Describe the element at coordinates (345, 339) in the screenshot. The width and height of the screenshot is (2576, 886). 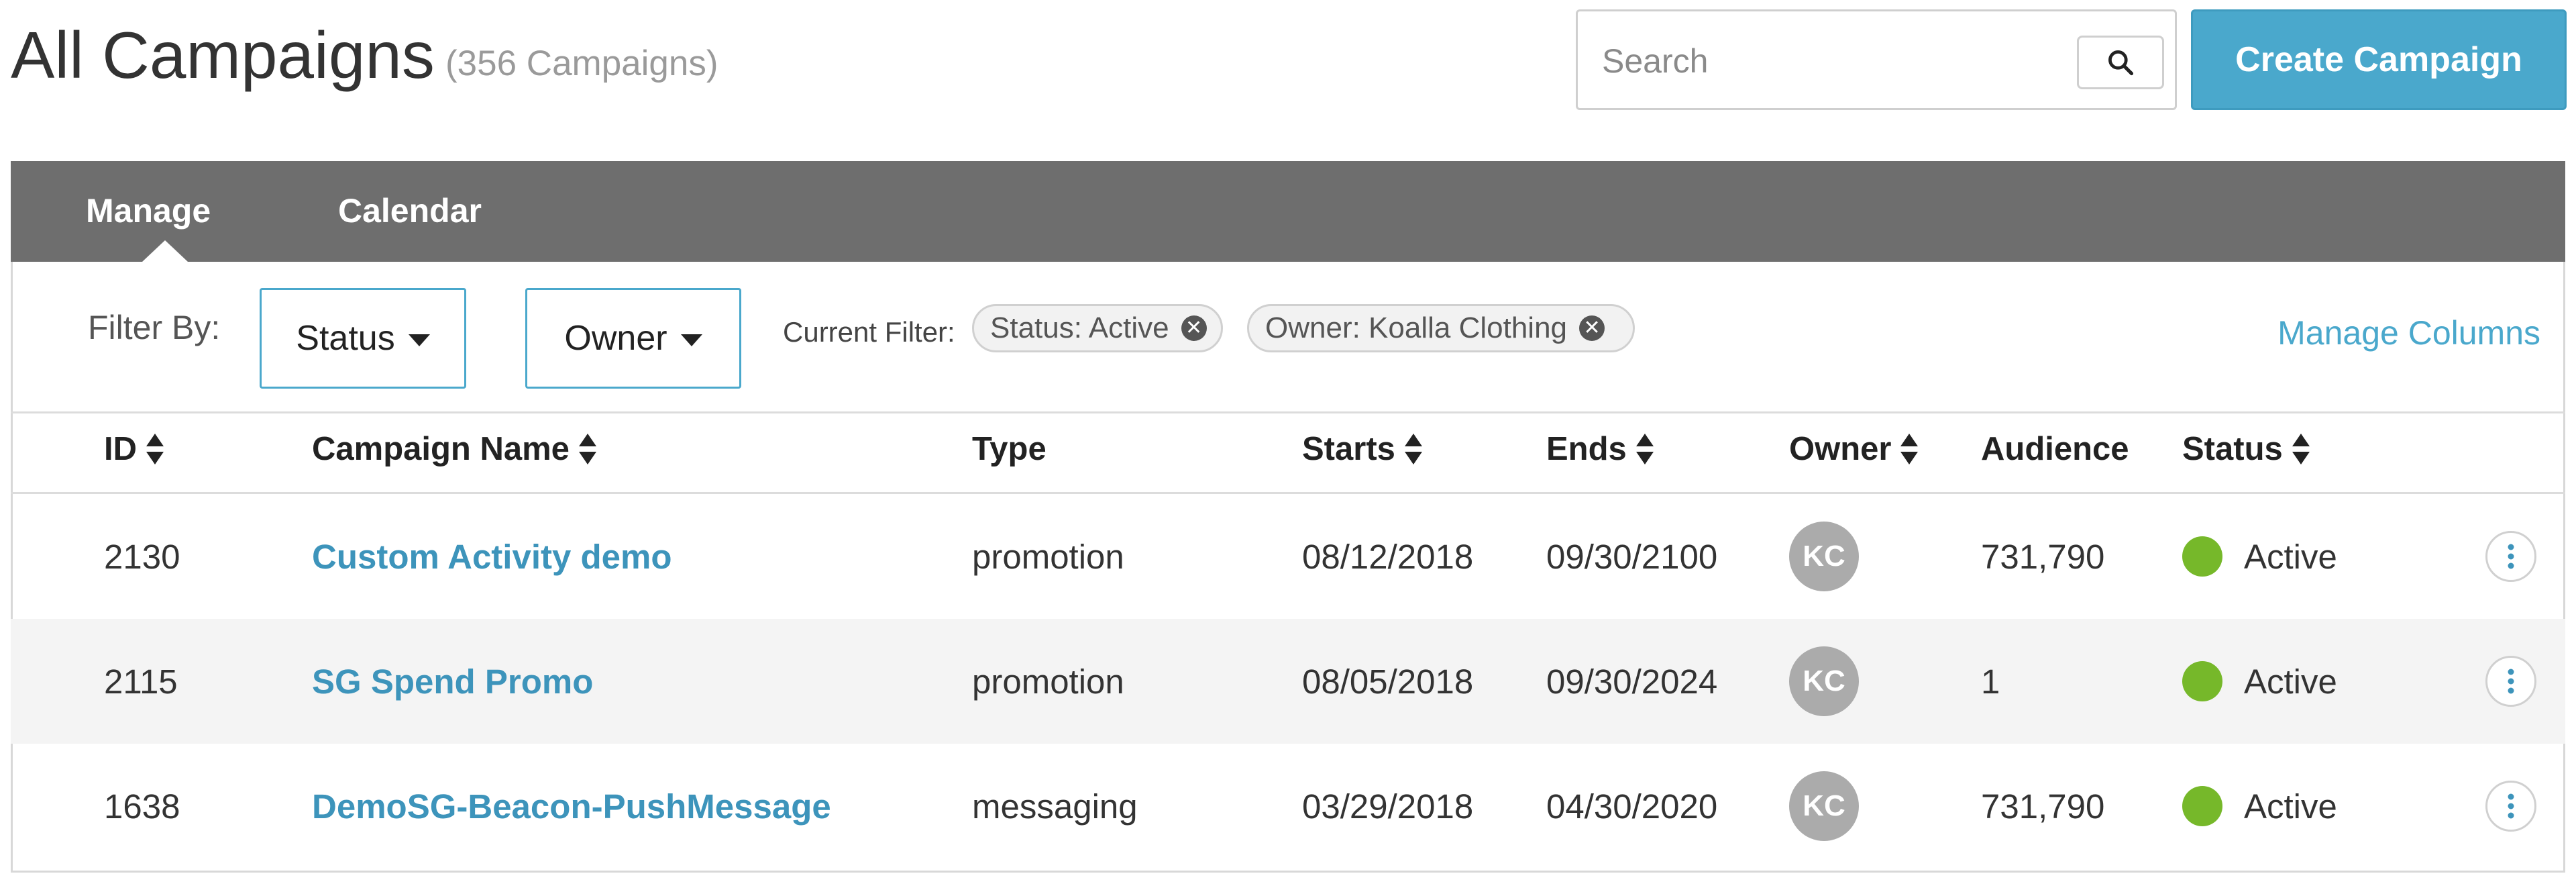
I see `status-filter-label: Status` at that location.